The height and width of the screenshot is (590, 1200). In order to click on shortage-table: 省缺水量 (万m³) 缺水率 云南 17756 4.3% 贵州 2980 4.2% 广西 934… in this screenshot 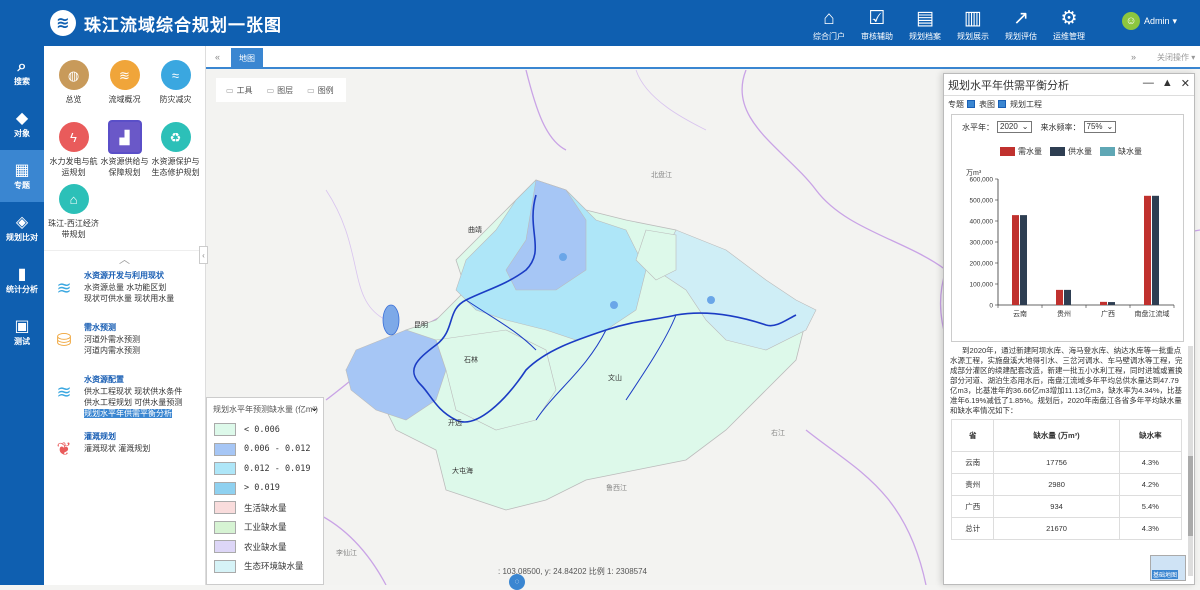, I will do `click(1066, 479)`.